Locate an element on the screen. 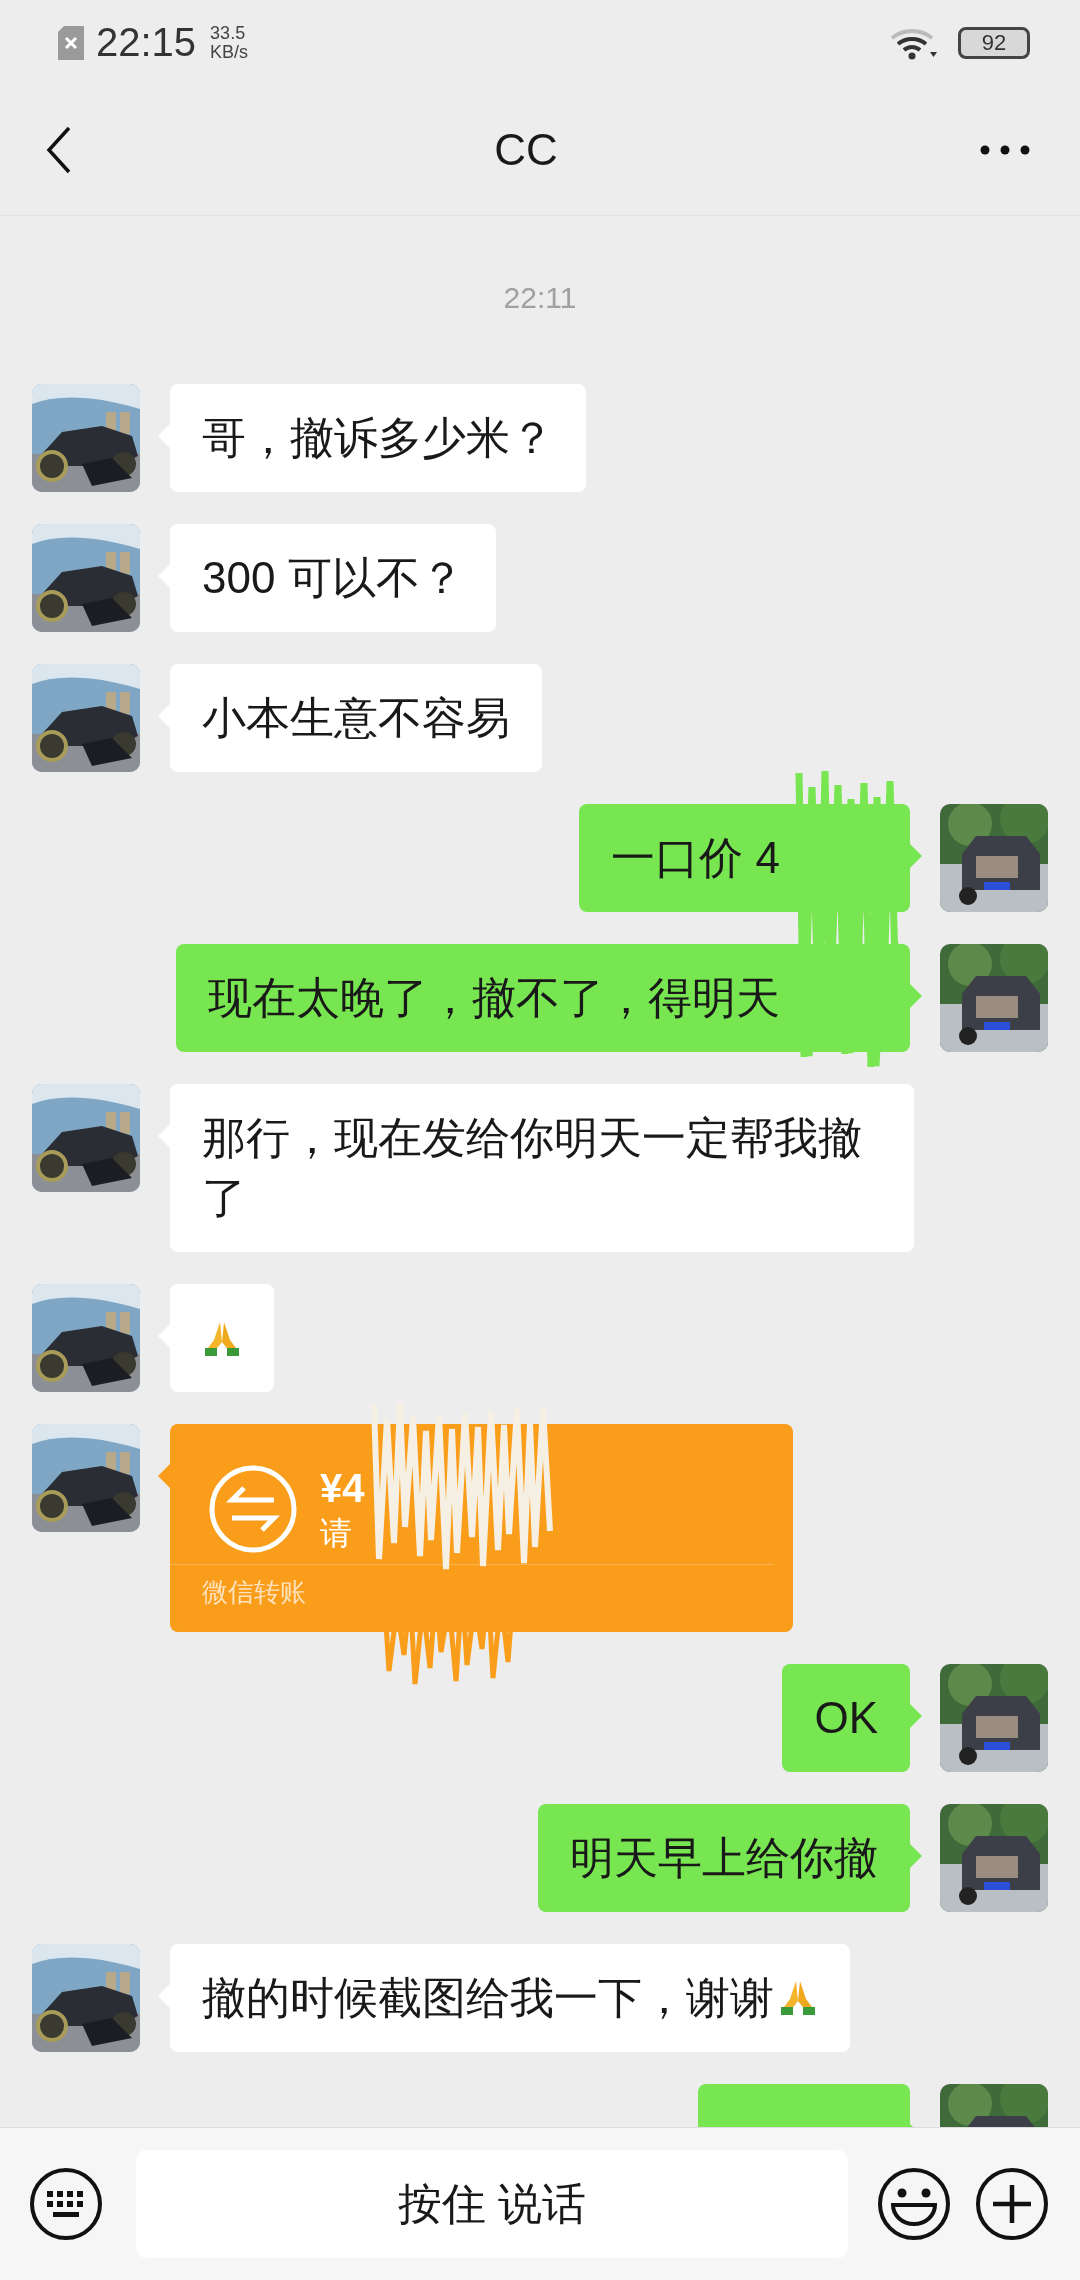 The image size is (1080, 2280). hold-to-talk-button: 按住 说话 is located at coordinates (492, 2204).